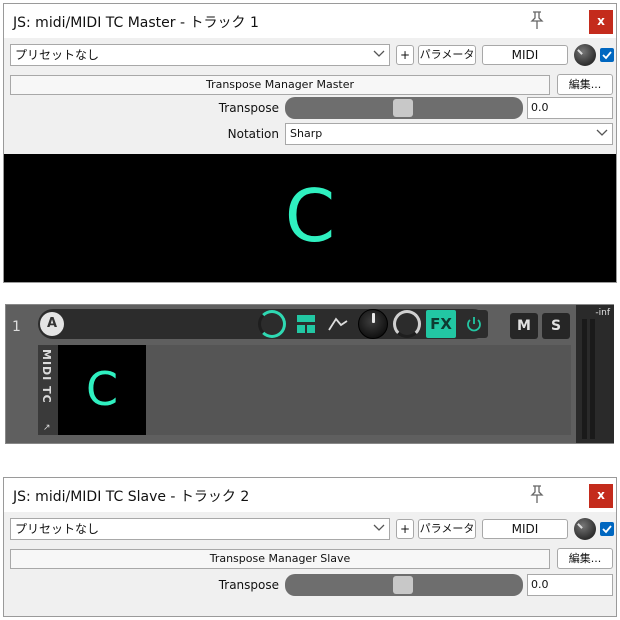 The height and width of the screenshot is (620, 620). What do you see at coordinates (253, 134) in the screenshot?
I see `notation-label: Notation` at bounding box center [253, 134].